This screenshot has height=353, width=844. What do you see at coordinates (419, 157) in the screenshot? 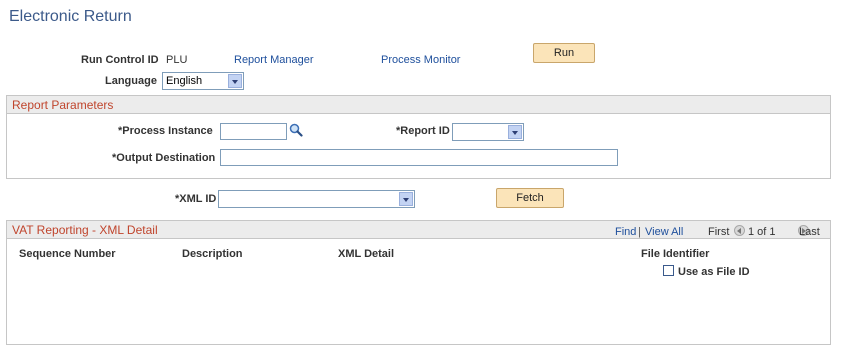
I see `output-destination-input` at bounding box center [419, 157].